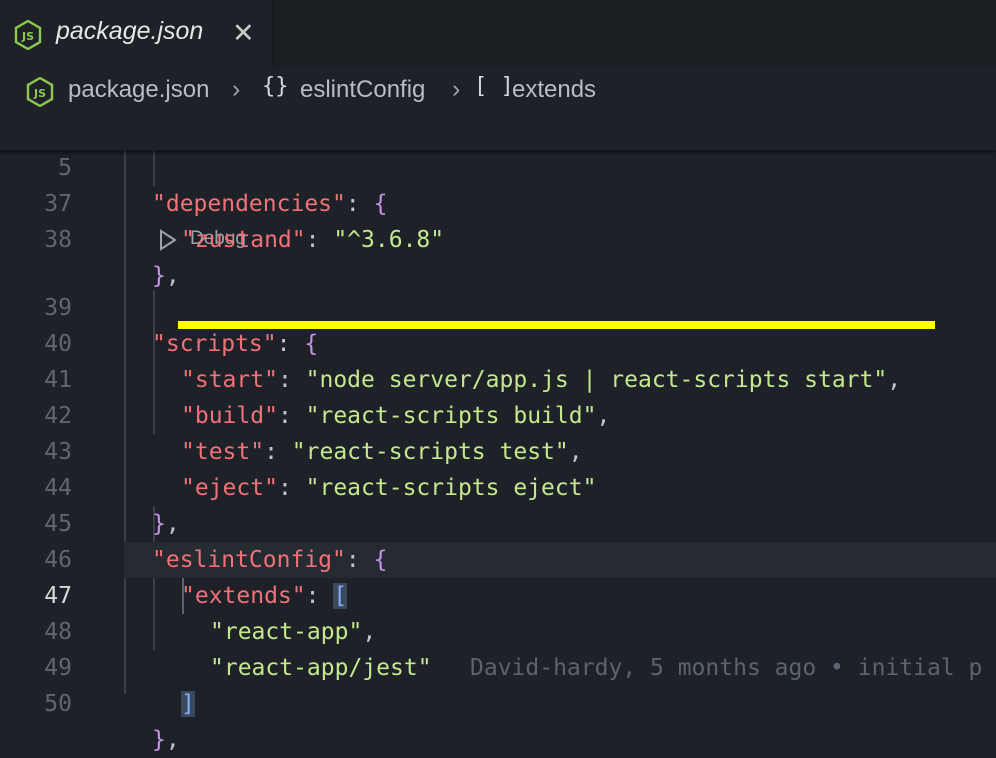 The width and height of the screenshot is (996, 758). I want to click on code-line: 37 "zustand": "^3.6.8", so click(244, 222).